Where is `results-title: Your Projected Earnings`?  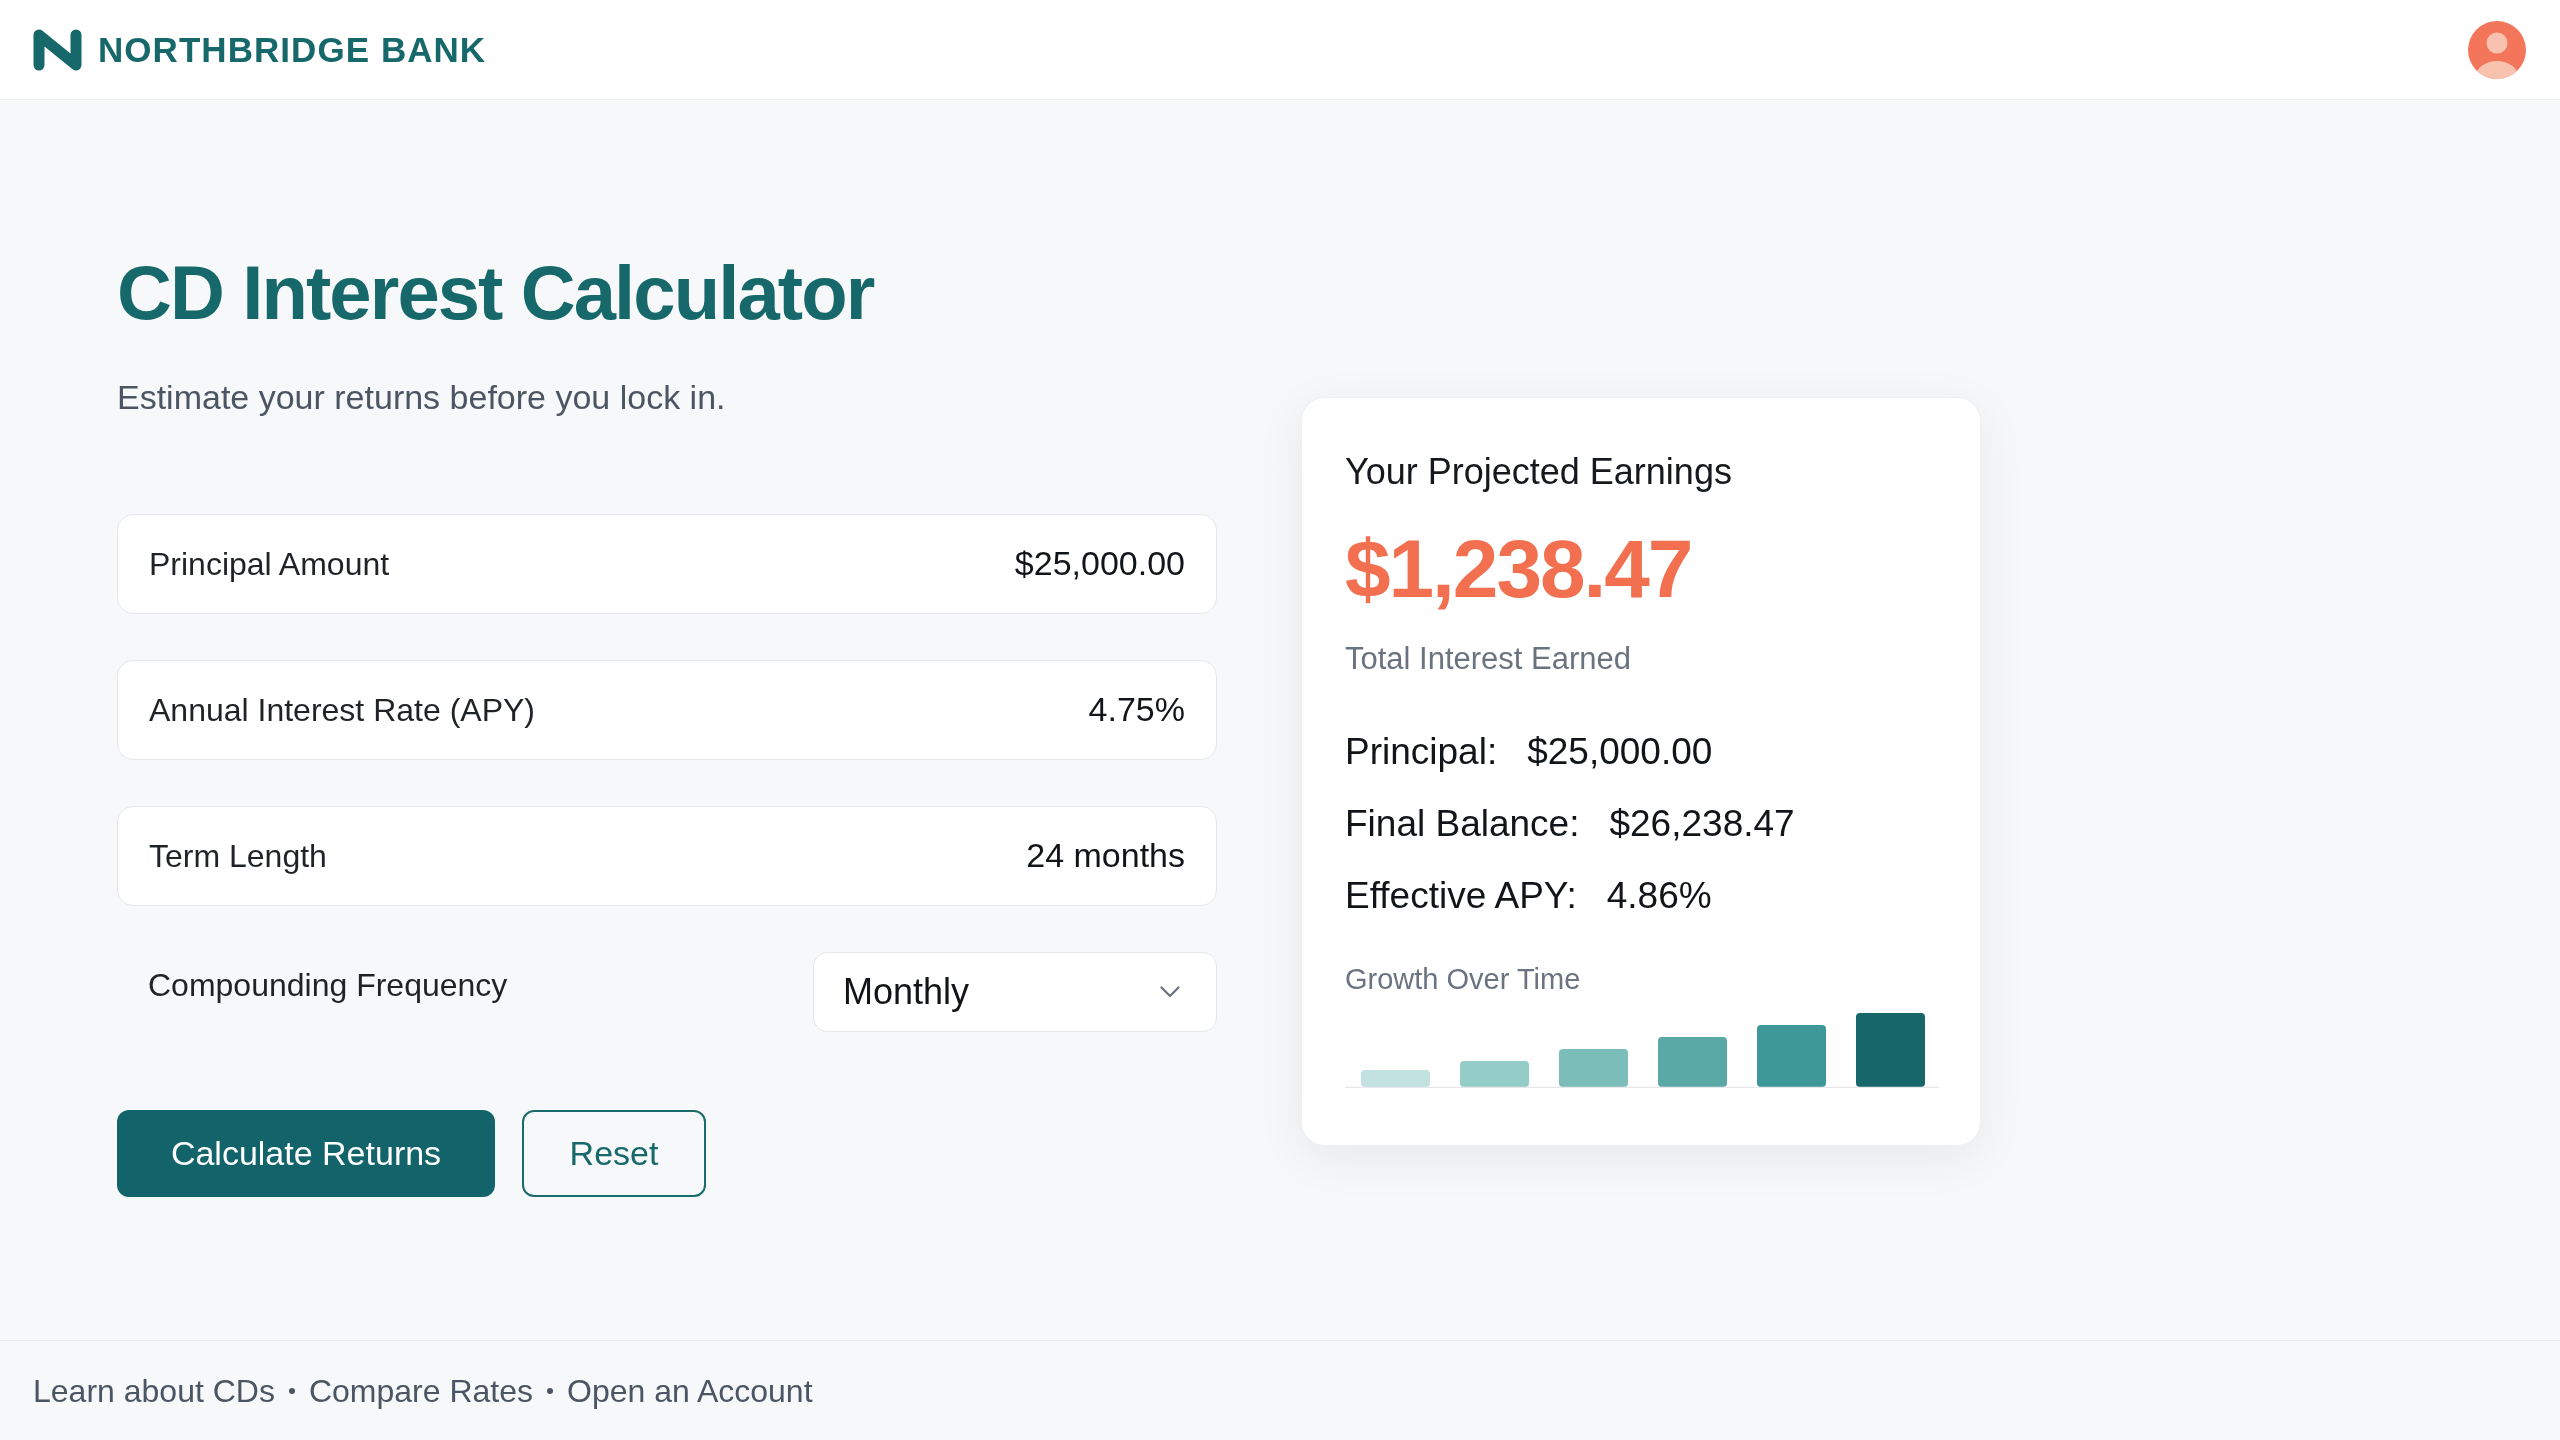
results-title: Your Projected Earnings is located at coordinates (1539, 472).